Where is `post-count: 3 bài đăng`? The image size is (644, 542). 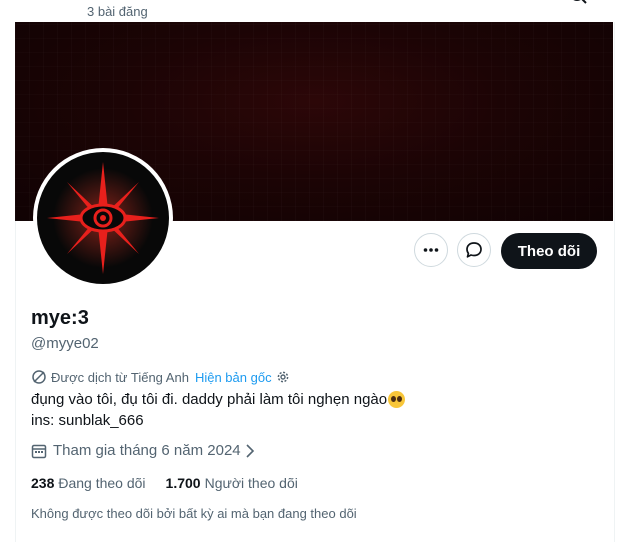 post-count: 3 bài đăng is located at coordinates (117, 11).